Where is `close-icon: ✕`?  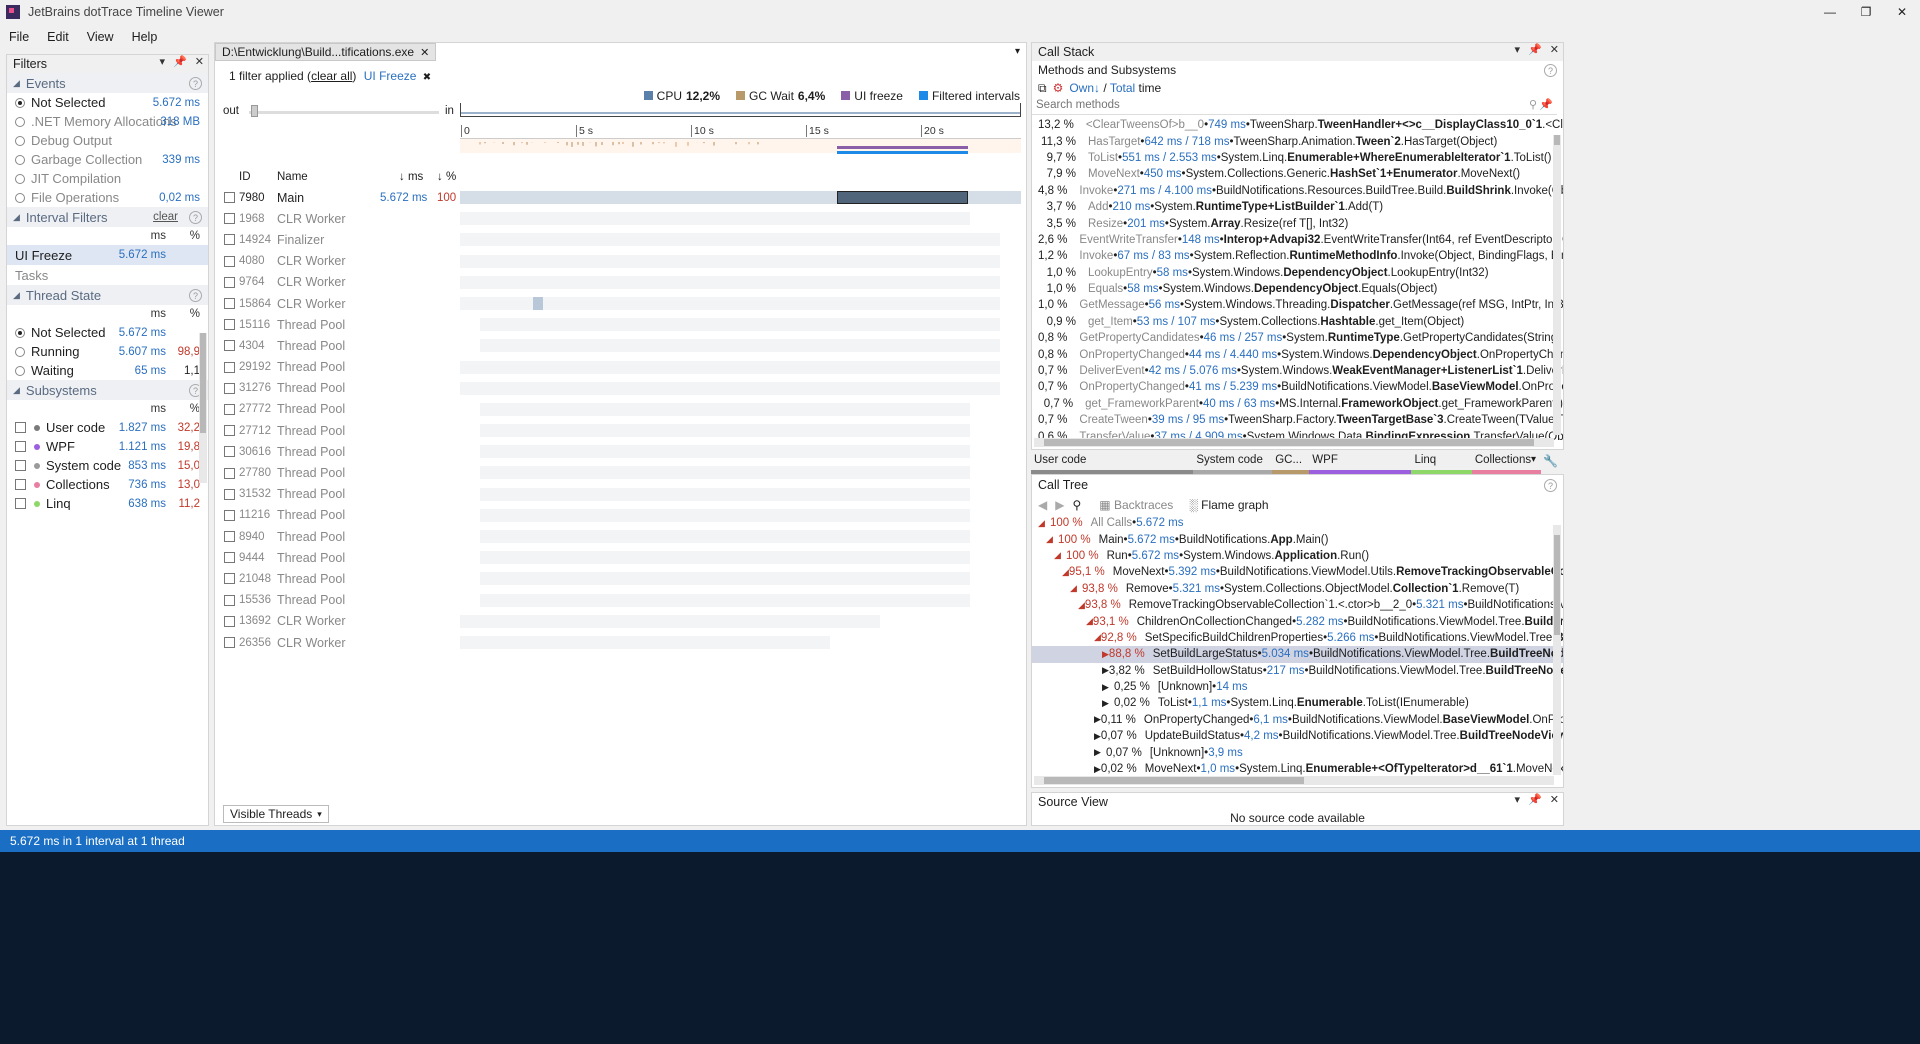
close-icon: ✕ is located at coordinates (1902, 12).